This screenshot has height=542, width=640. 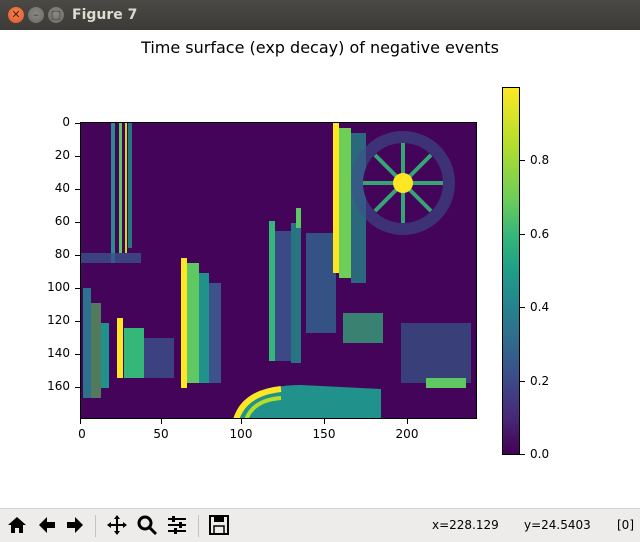 What do you see at coordinates (58, 320) in the screenshot?
I see `y-tick-label: 120` at bounding box center [58, 320].